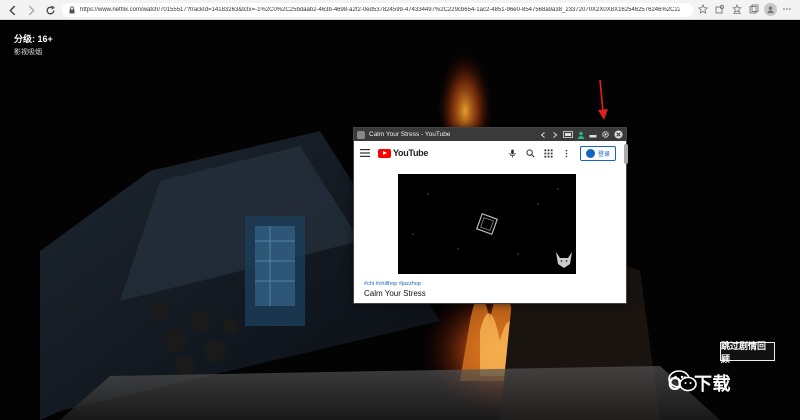 Image resolution: width=800 pixels, height=420 pixels. I want to click on hamburger-menu-icon, so click(365, 153).